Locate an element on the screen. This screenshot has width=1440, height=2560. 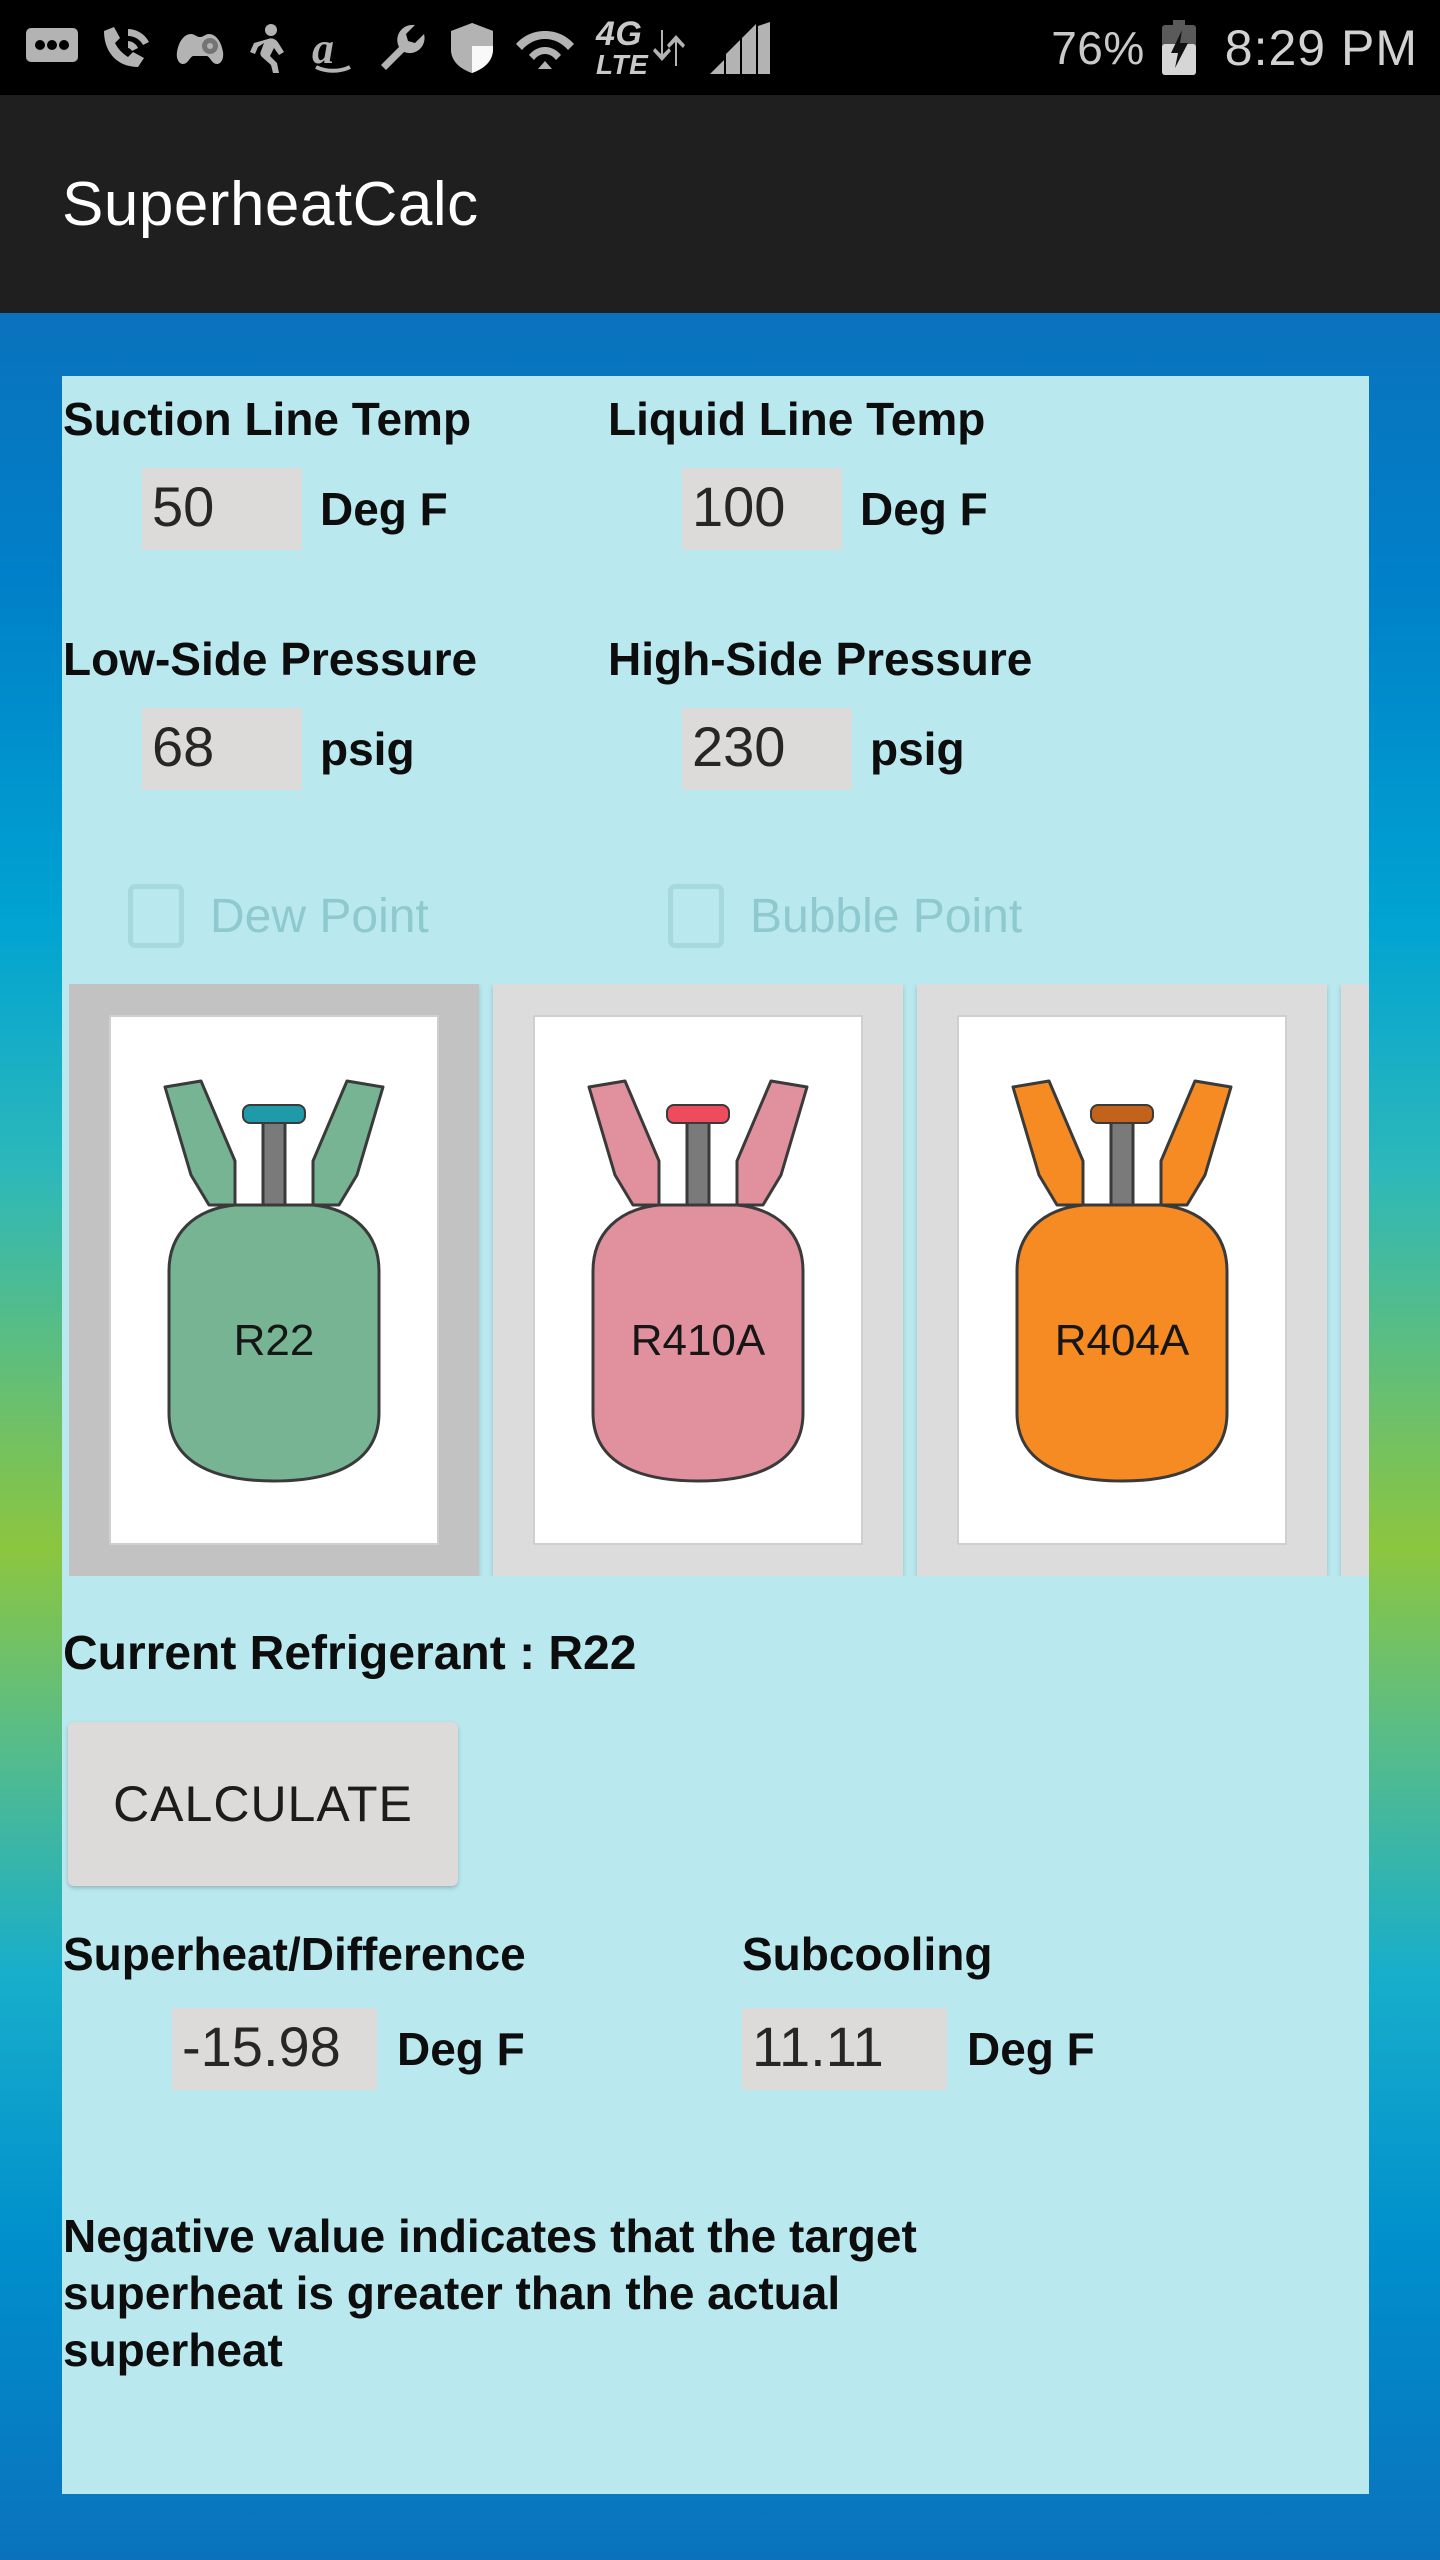
superheat-unit: Deg F is located at coordinates (461, 2049).